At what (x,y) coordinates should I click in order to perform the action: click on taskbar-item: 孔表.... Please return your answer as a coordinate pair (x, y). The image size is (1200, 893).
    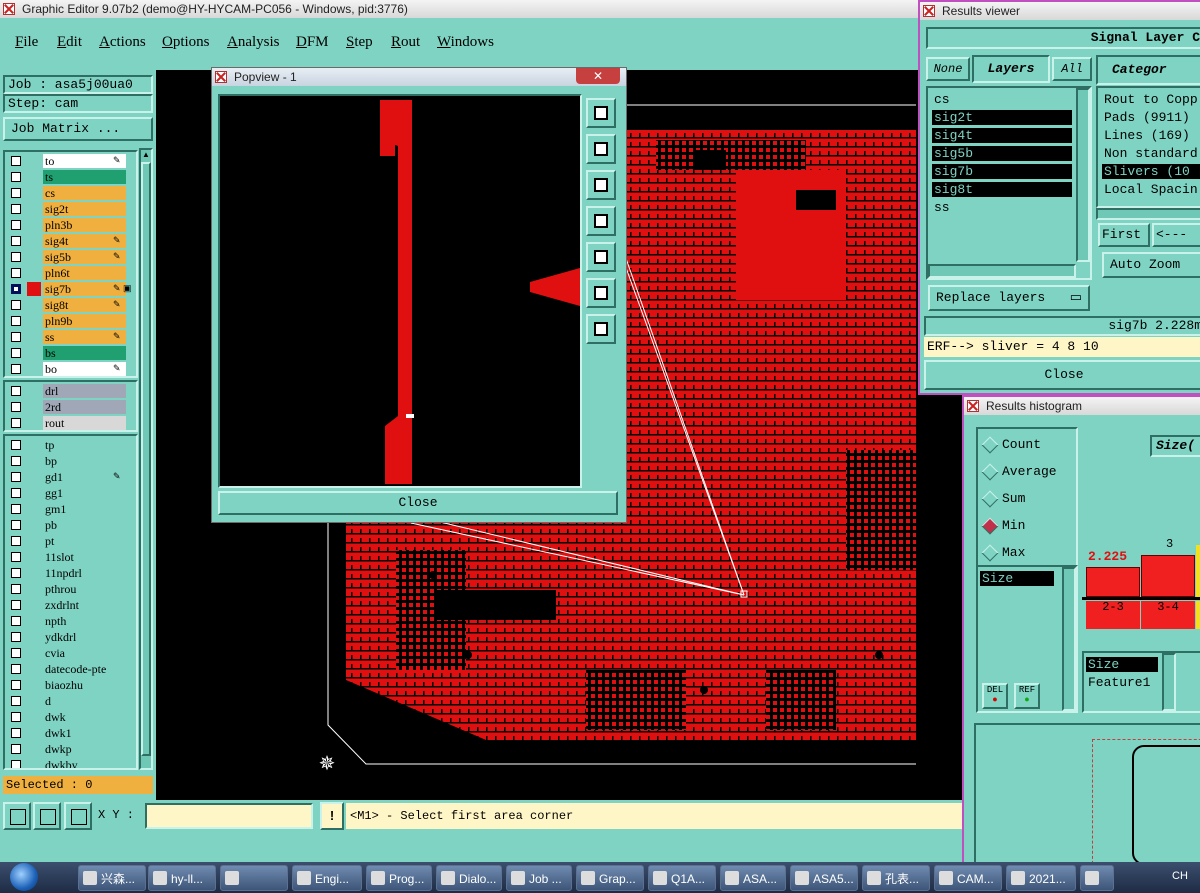
    Looking at the image, I should click on (896, 878).